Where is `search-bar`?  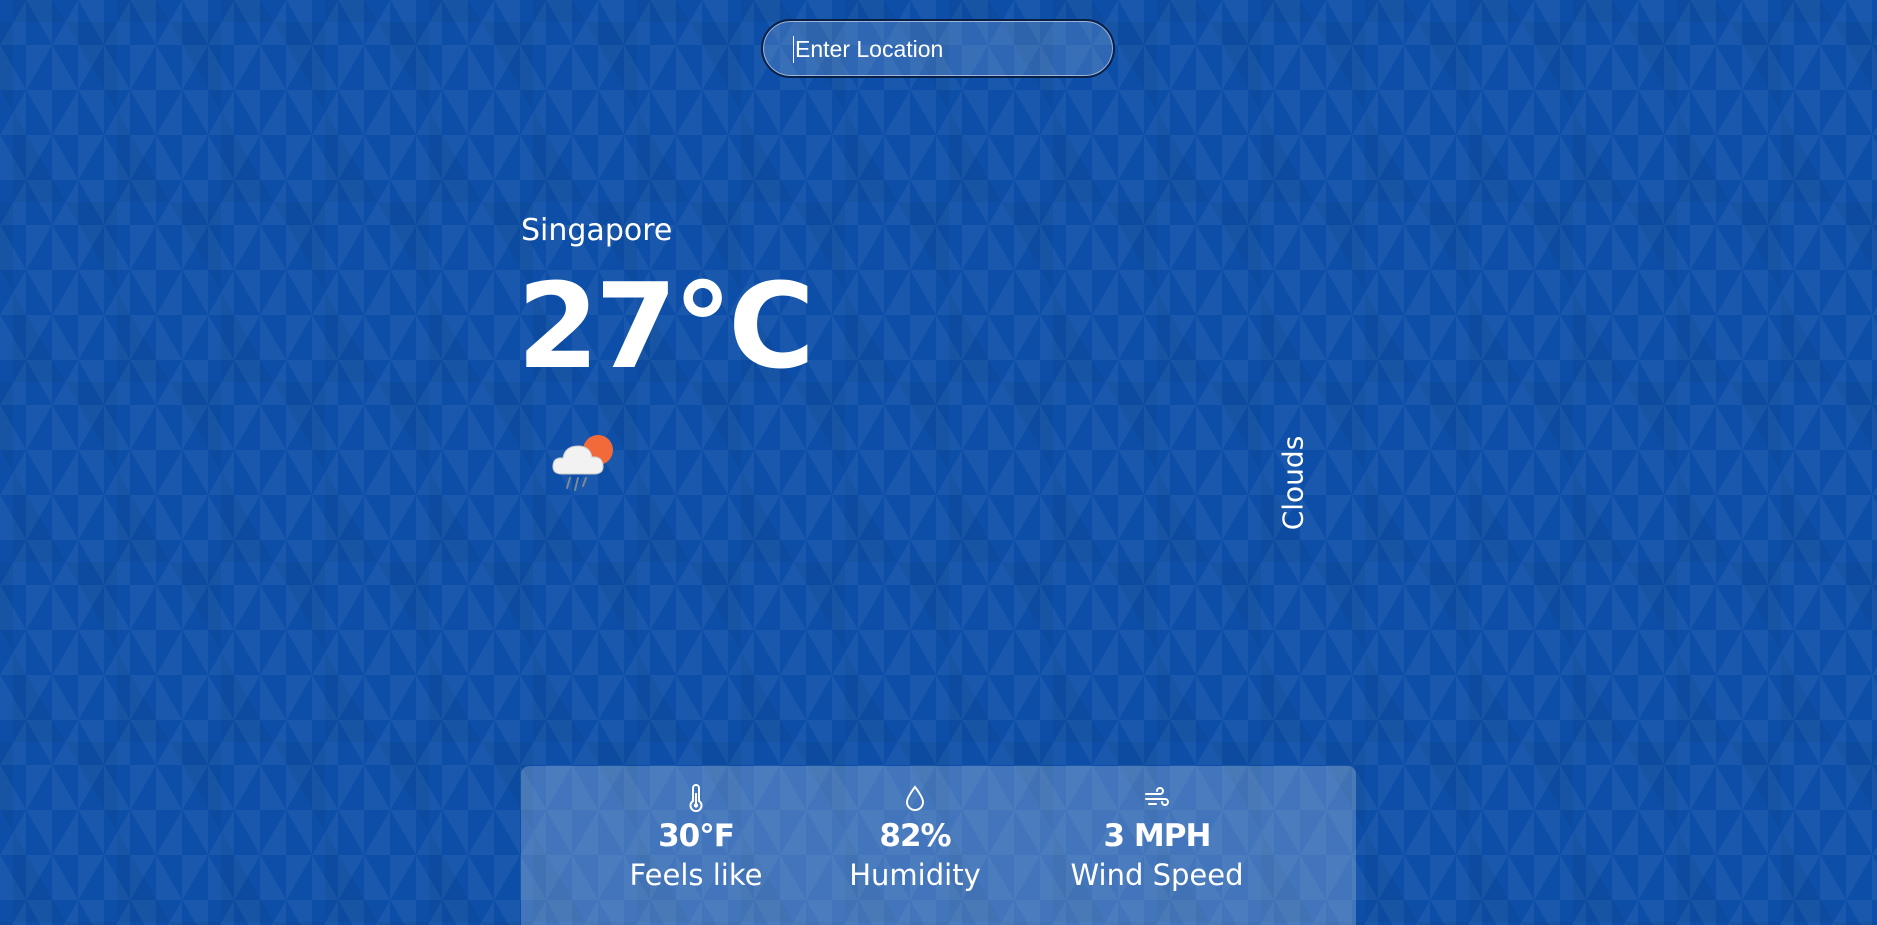
search-bar is located at coordinates (938, 48).